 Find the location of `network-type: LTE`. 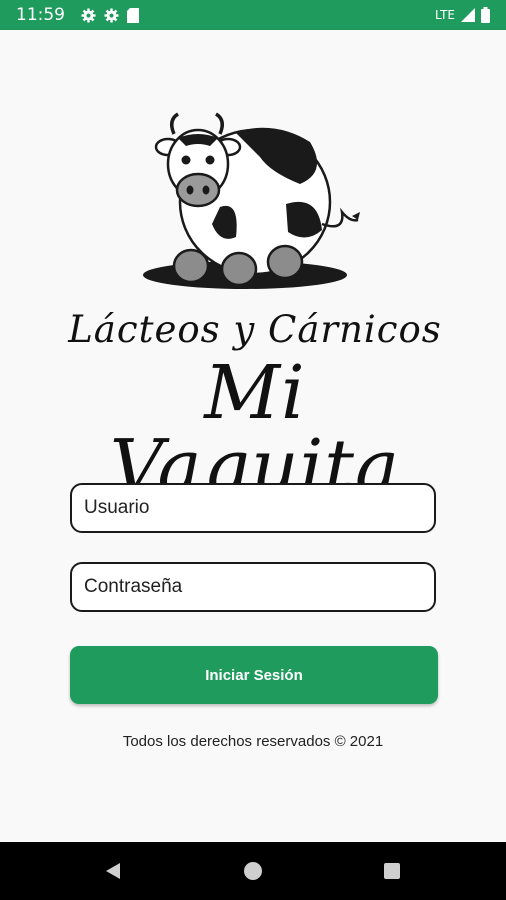

network-type: LTE is located at coordinates (445, 15).